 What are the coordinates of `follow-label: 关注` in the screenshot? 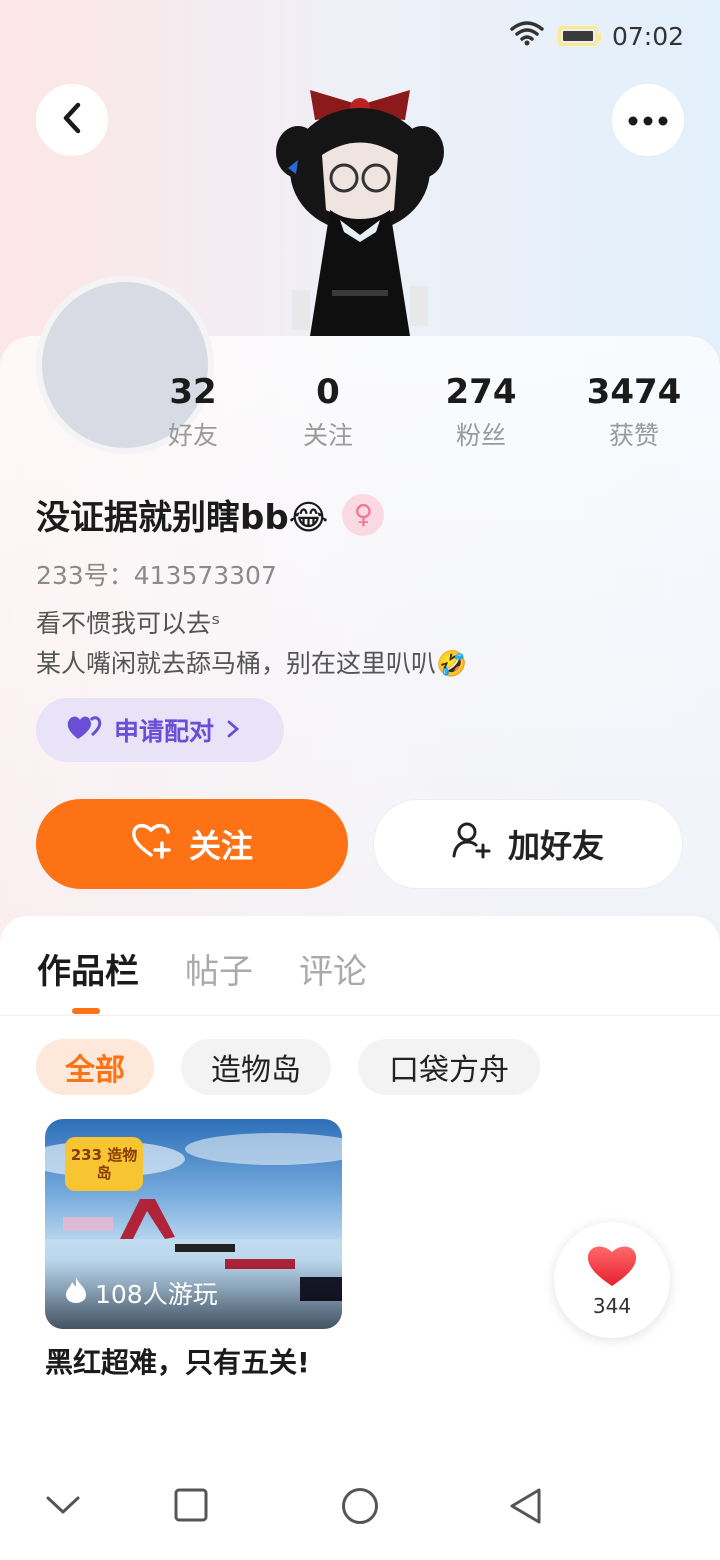 It's located at (220, 846).